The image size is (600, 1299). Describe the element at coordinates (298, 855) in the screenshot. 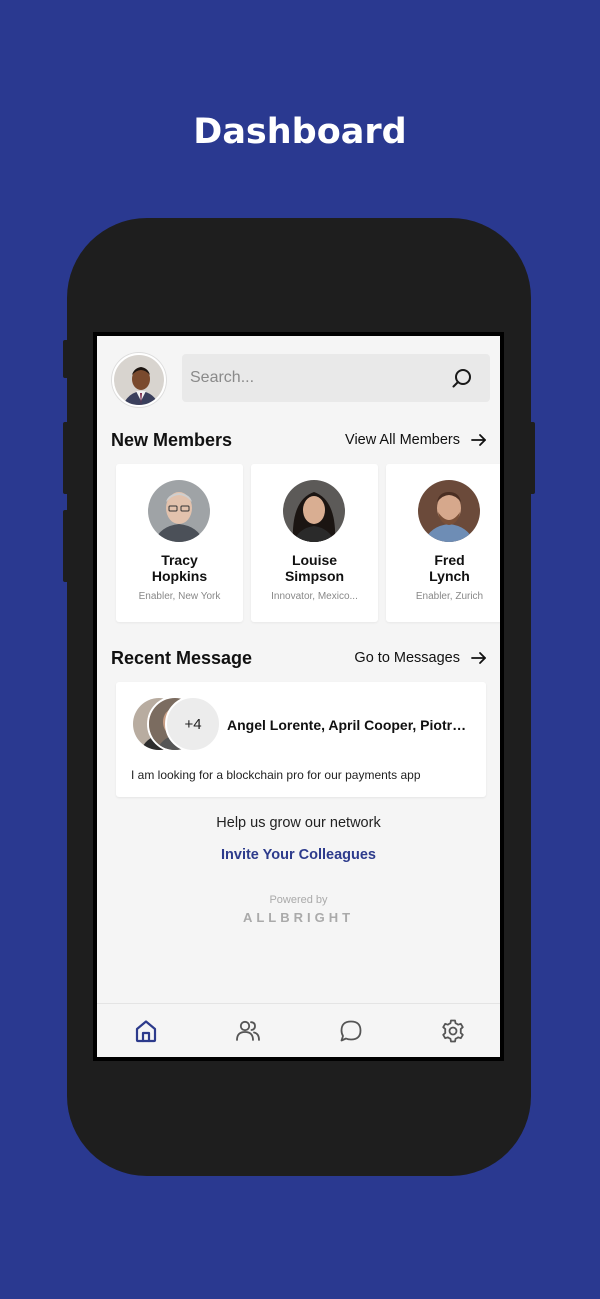

I see `invite-colleagues-link: Invite Your Colleagues` at that location.